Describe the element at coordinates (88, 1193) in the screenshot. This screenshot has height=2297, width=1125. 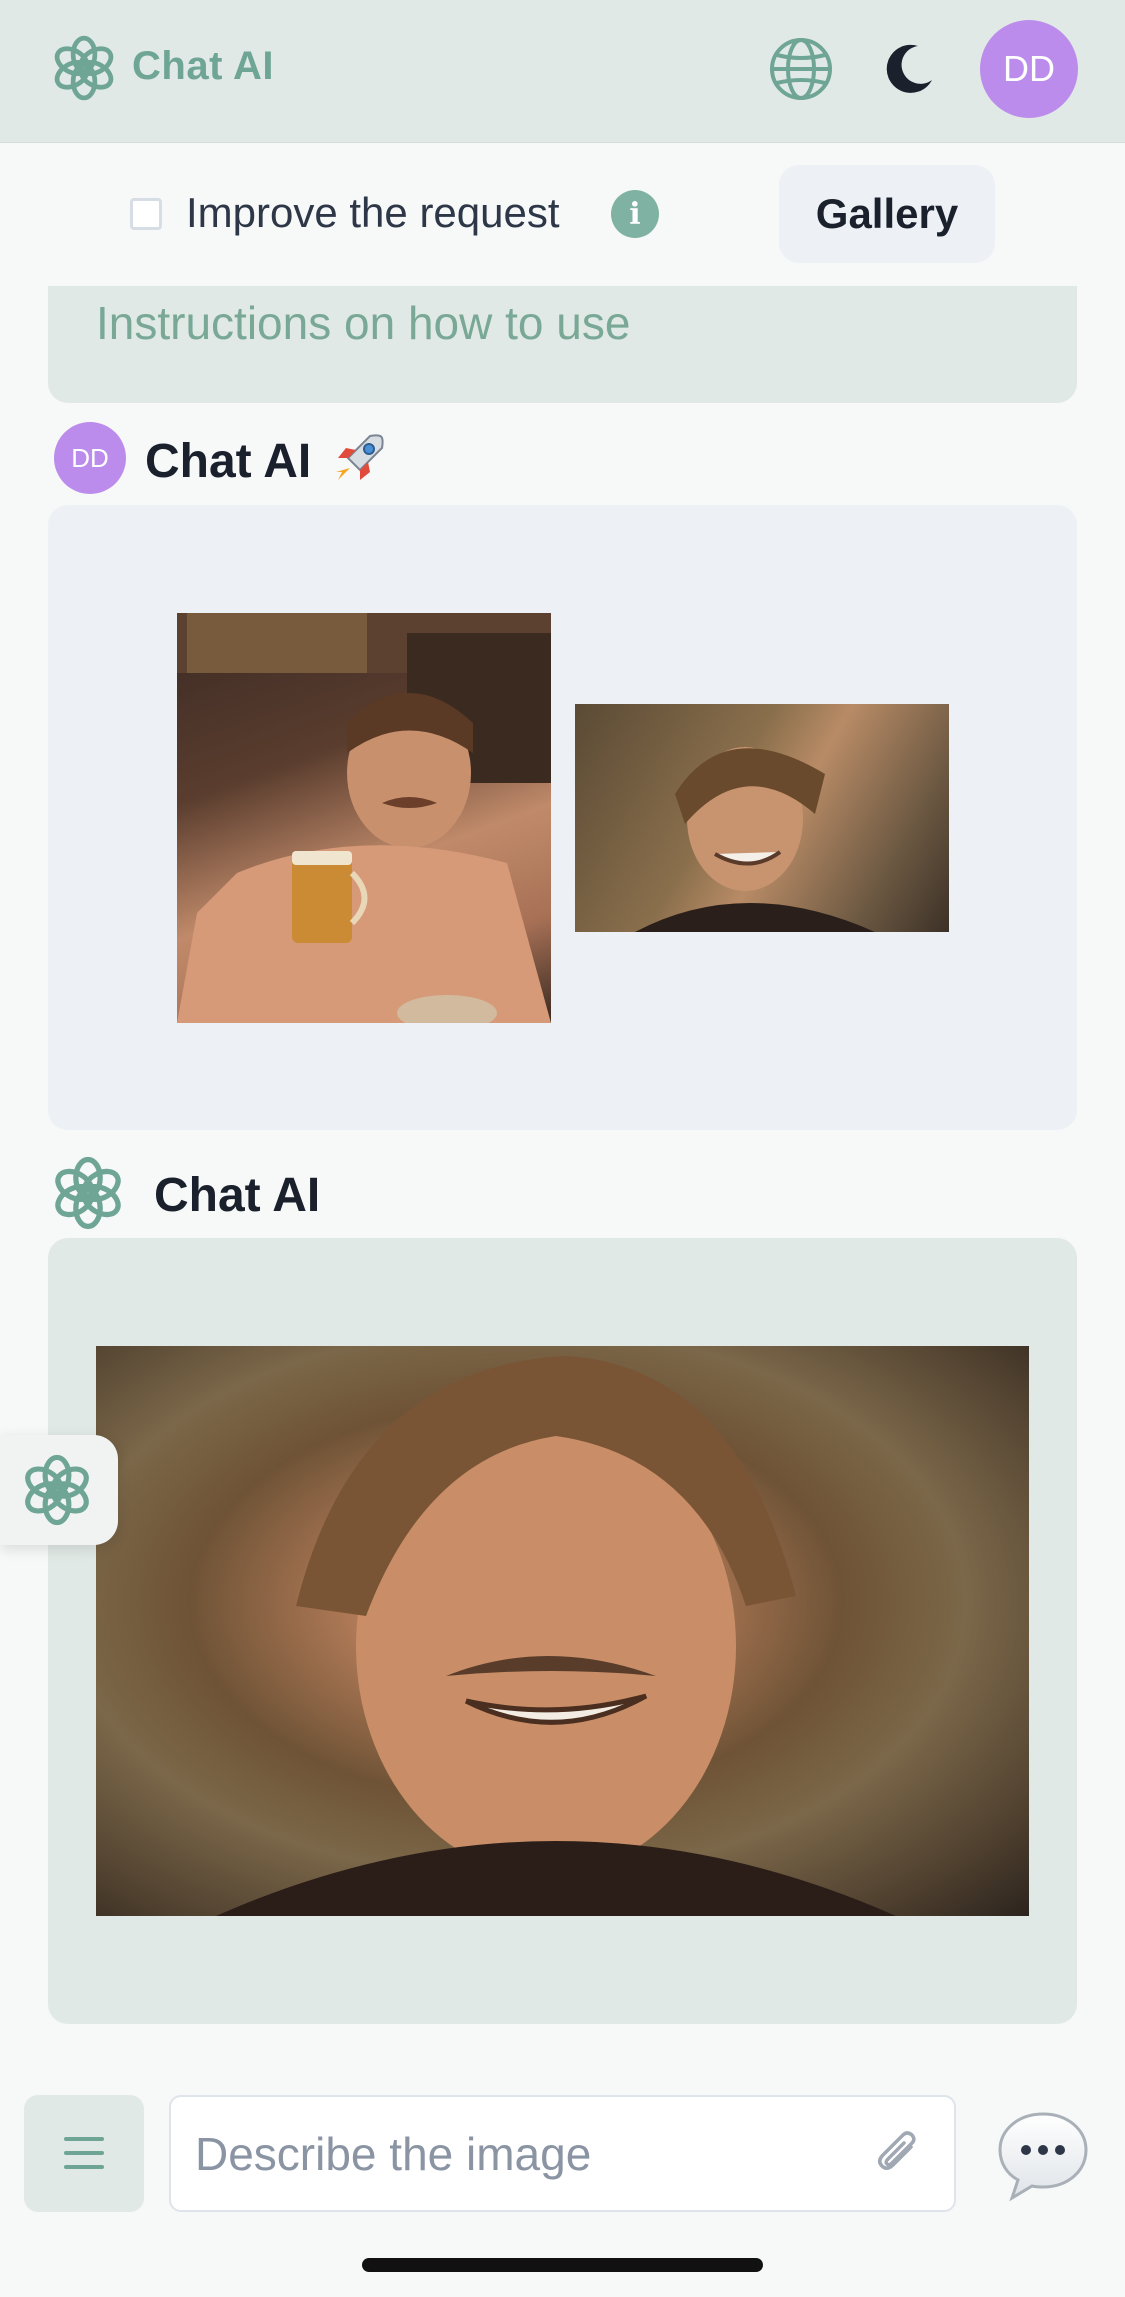
I see `ai-logo-icon` at that location.